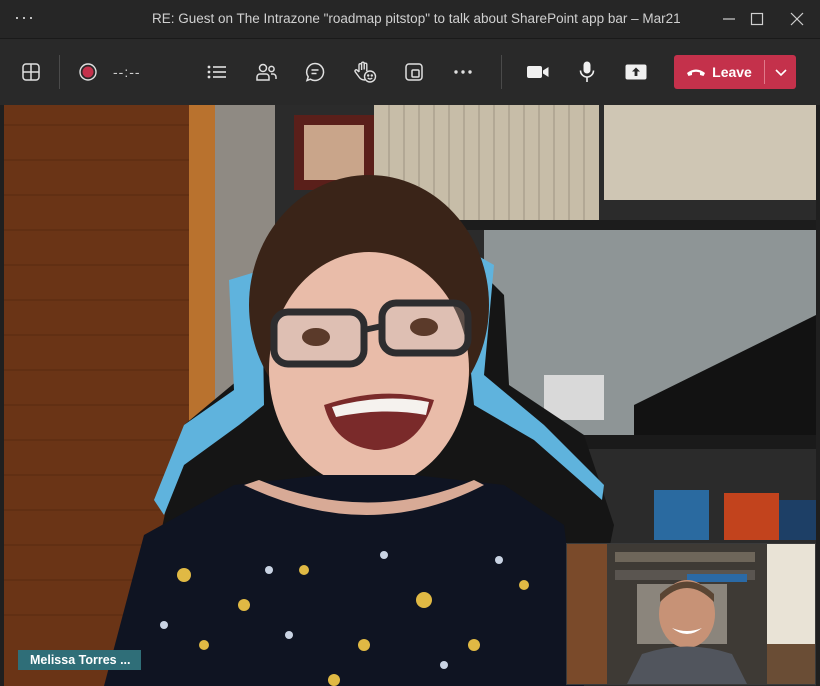  Describe the element at coordinates (31, 72) in the screenshot. I see `grid-view-icon` at that location.